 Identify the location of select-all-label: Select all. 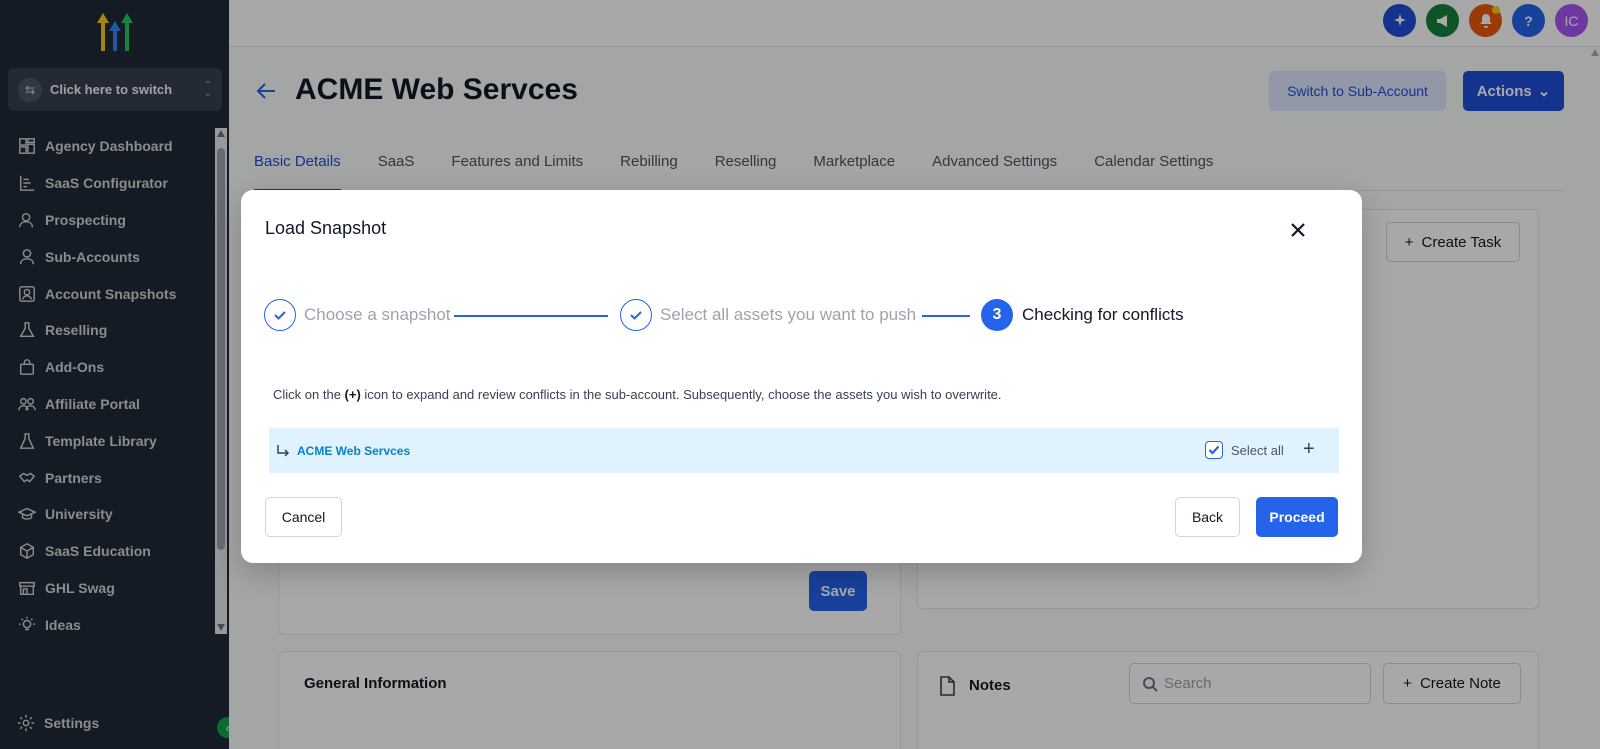
(1257, 450).